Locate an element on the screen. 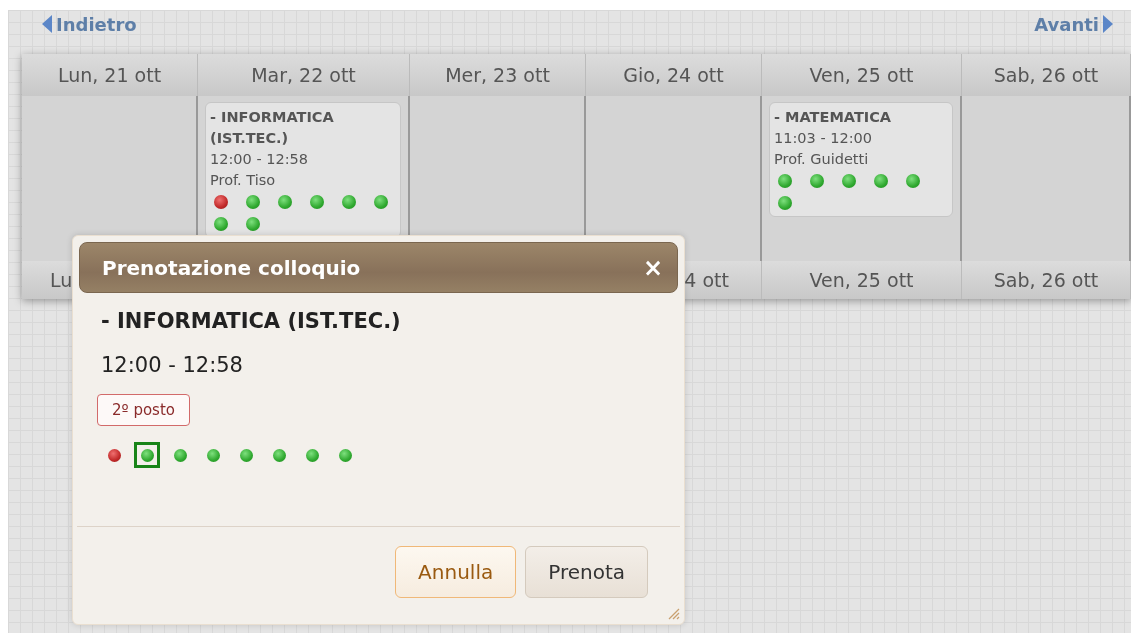  selected-slot is located at coordinates (147, 455).